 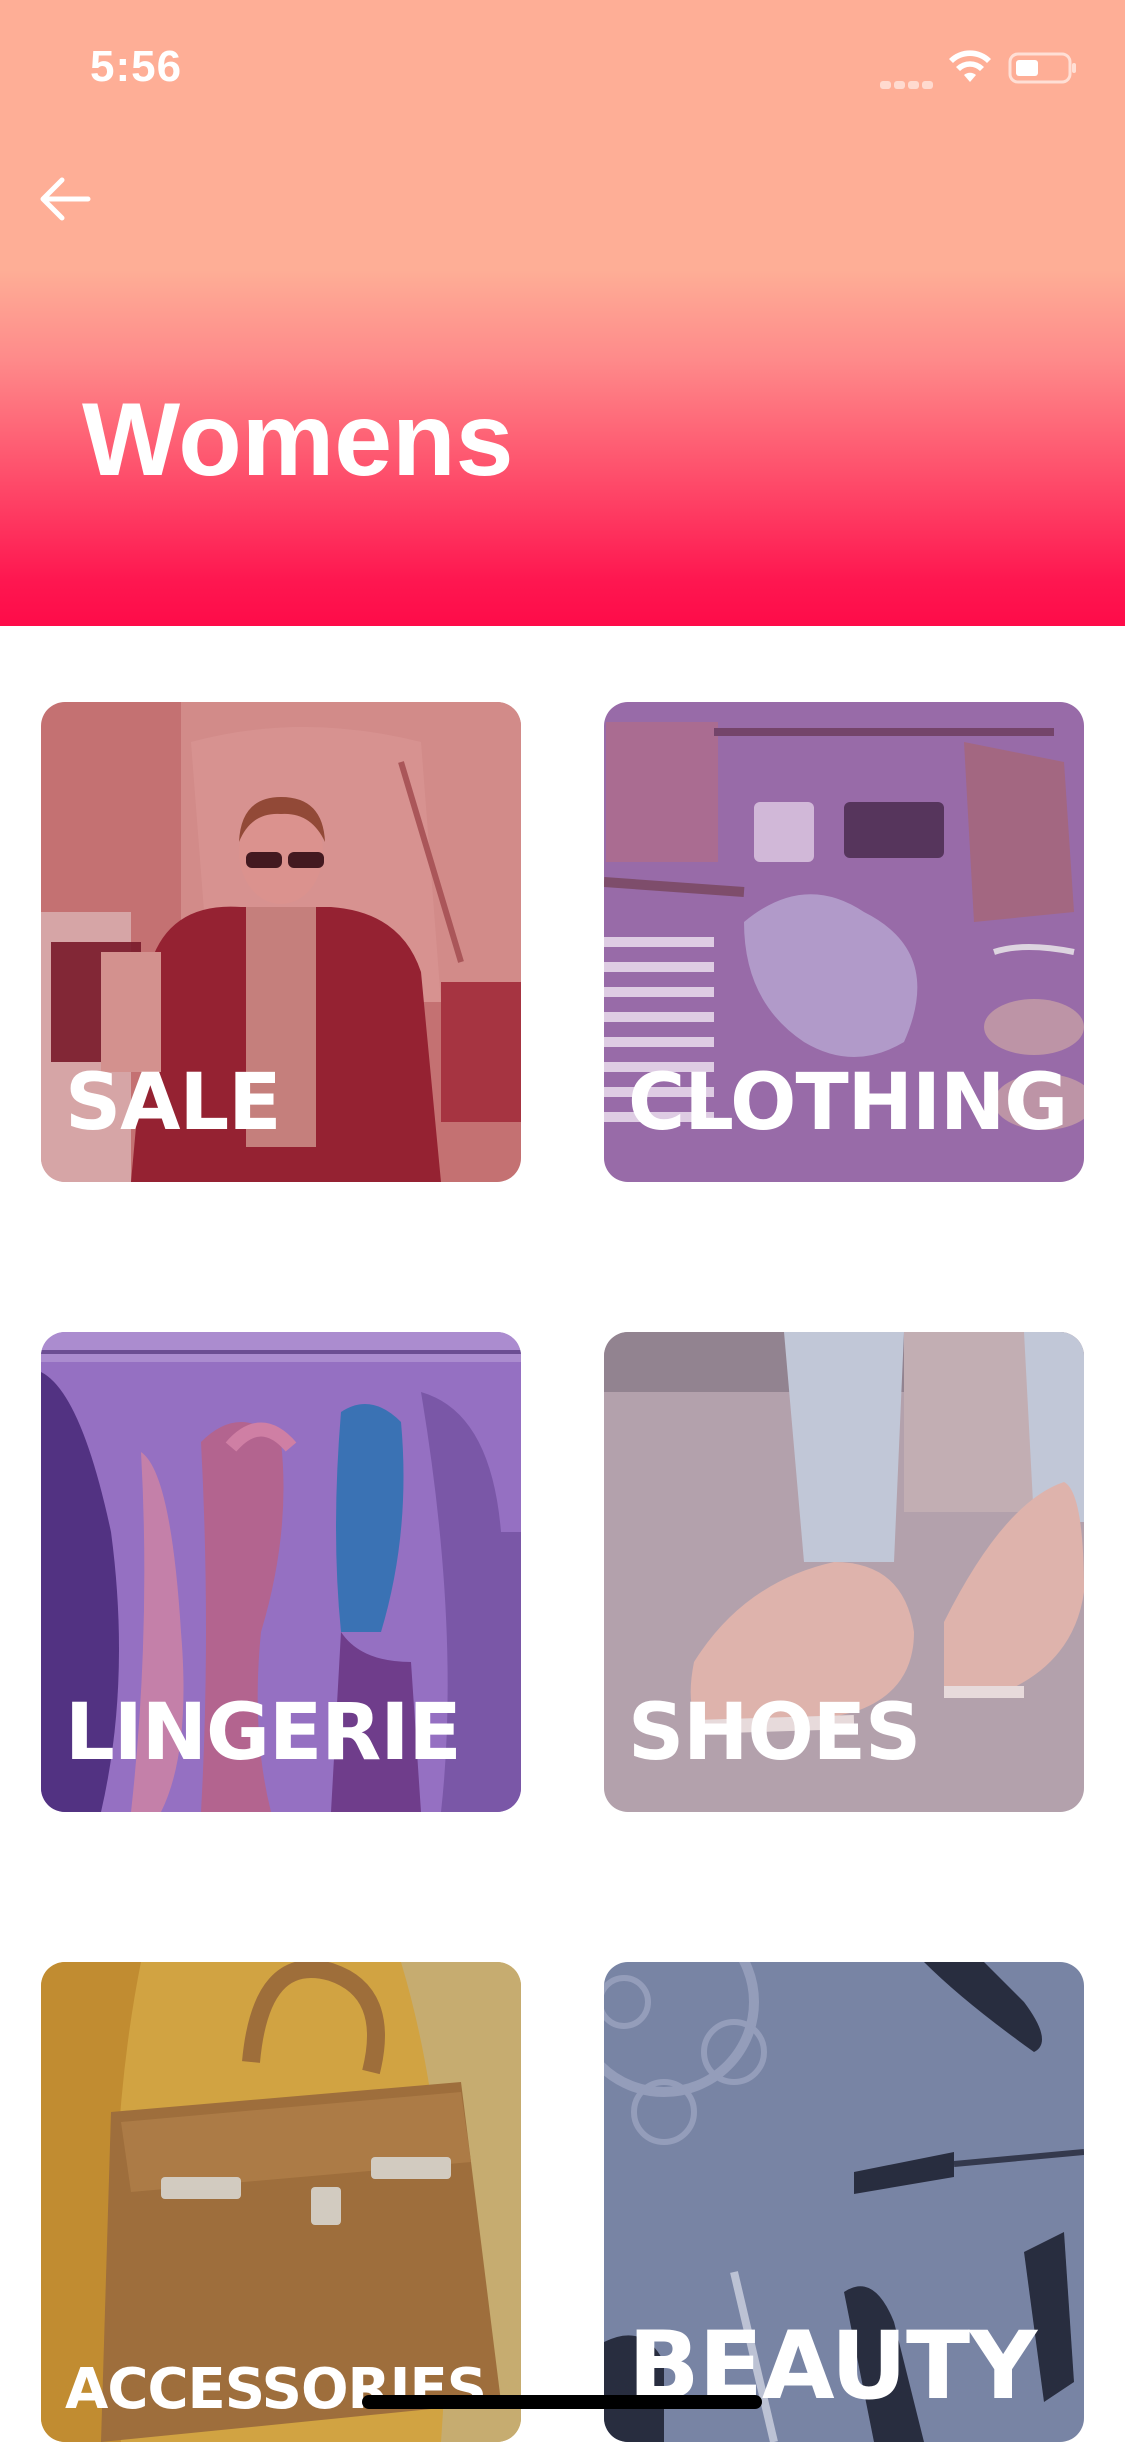 What do you see at coordinates (281, 2202) in the screenshot?
I see `category-tile-accessories: ACCESSORIES` at bounding box center [281, 2202].